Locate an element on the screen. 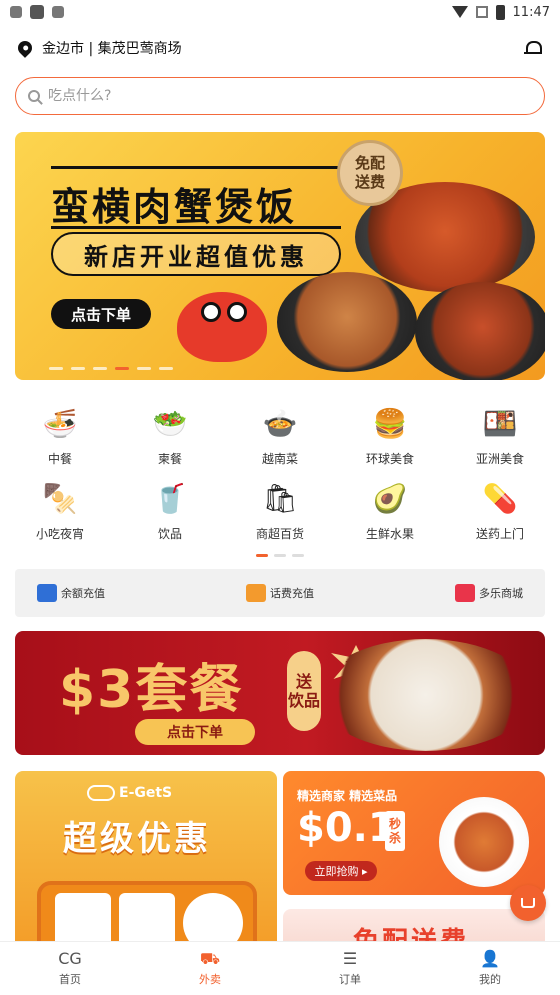  mall-icon: 🛍 is located at coordinates (280, 498).